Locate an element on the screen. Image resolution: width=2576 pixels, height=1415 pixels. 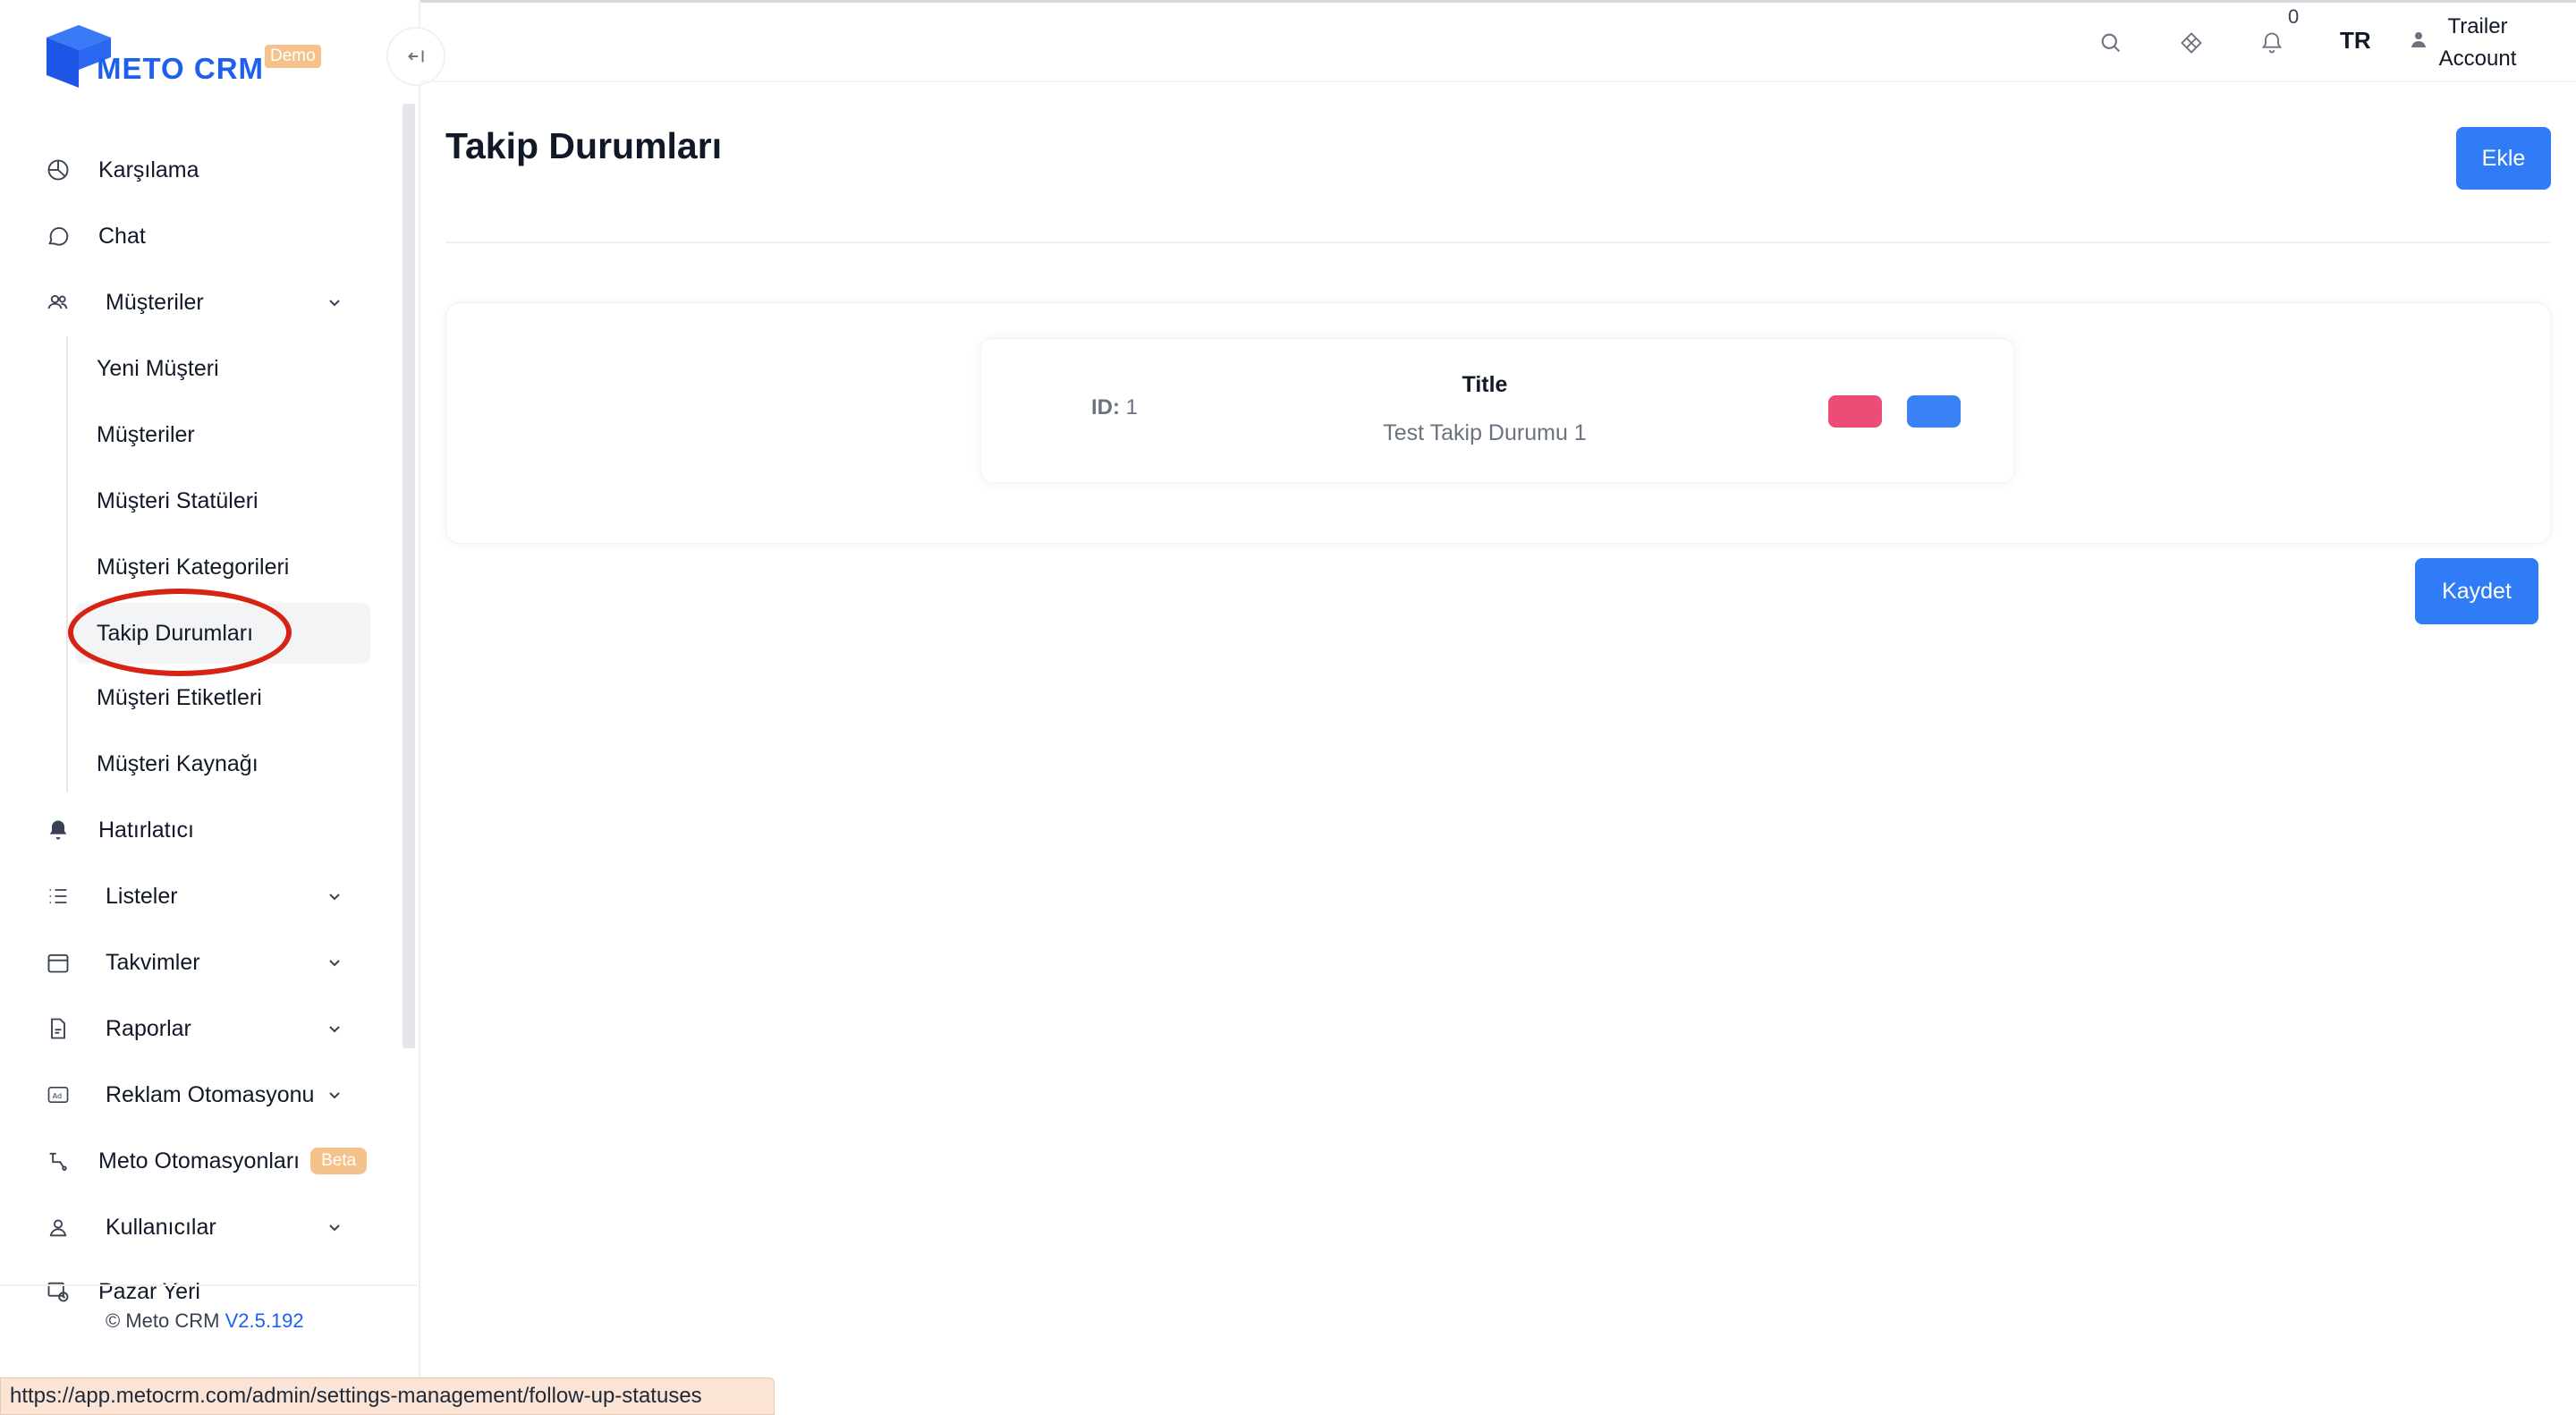
sidebar-item-takvimler: Takvimler is located at coordinates (121, 962).